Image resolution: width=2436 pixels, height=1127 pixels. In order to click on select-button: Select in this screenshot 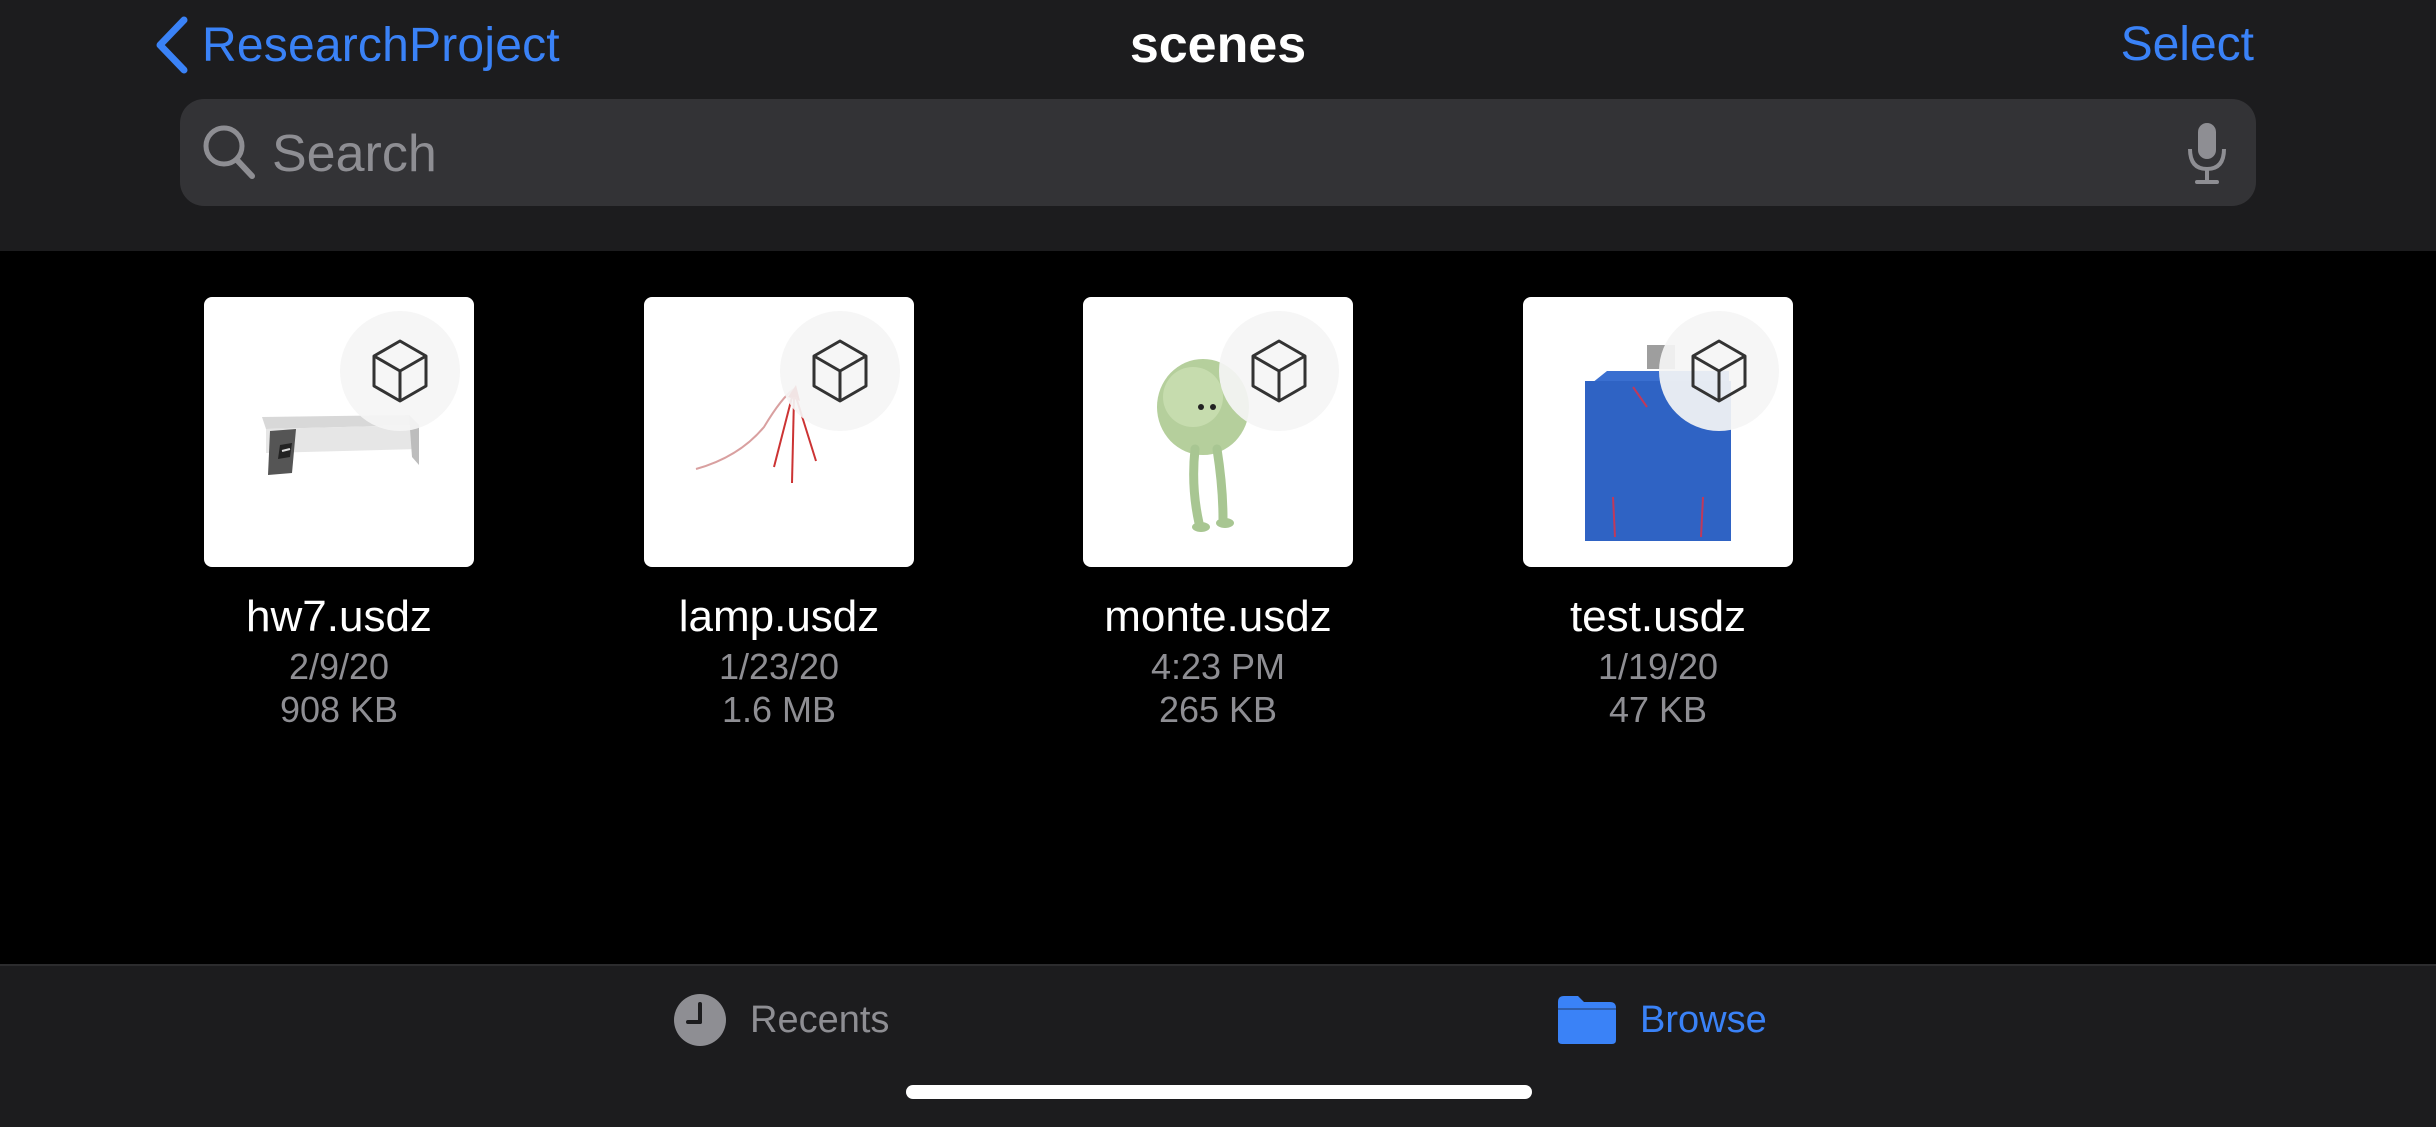, I will do `click(2187, 45)`.